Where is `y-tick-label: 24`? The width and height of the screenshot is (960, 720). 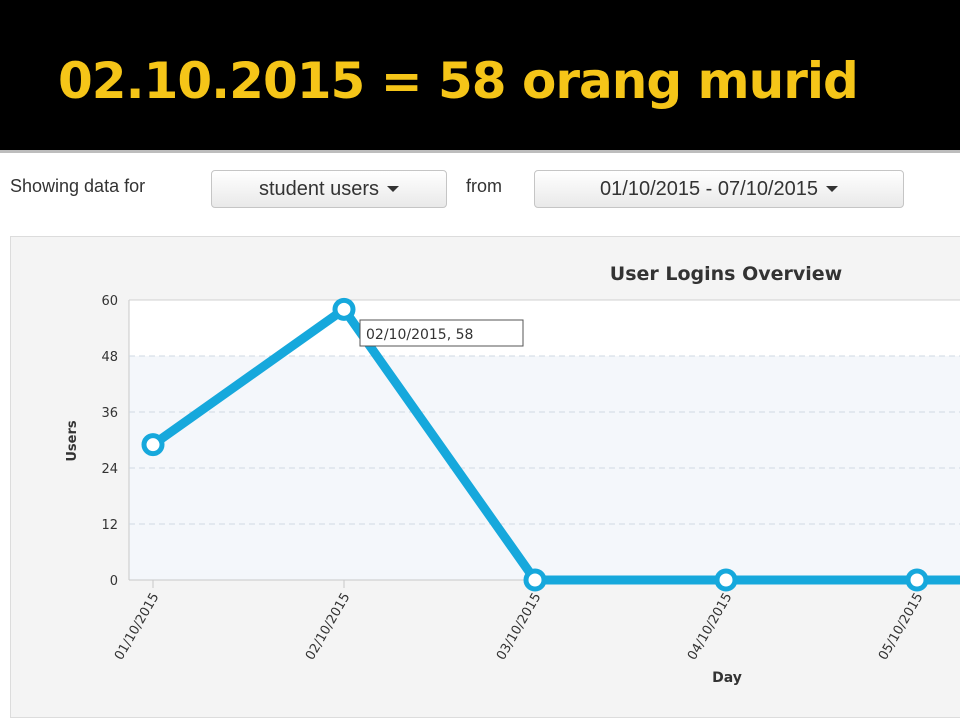 y-tick-label: 24 is located at coordinates (109, 469).